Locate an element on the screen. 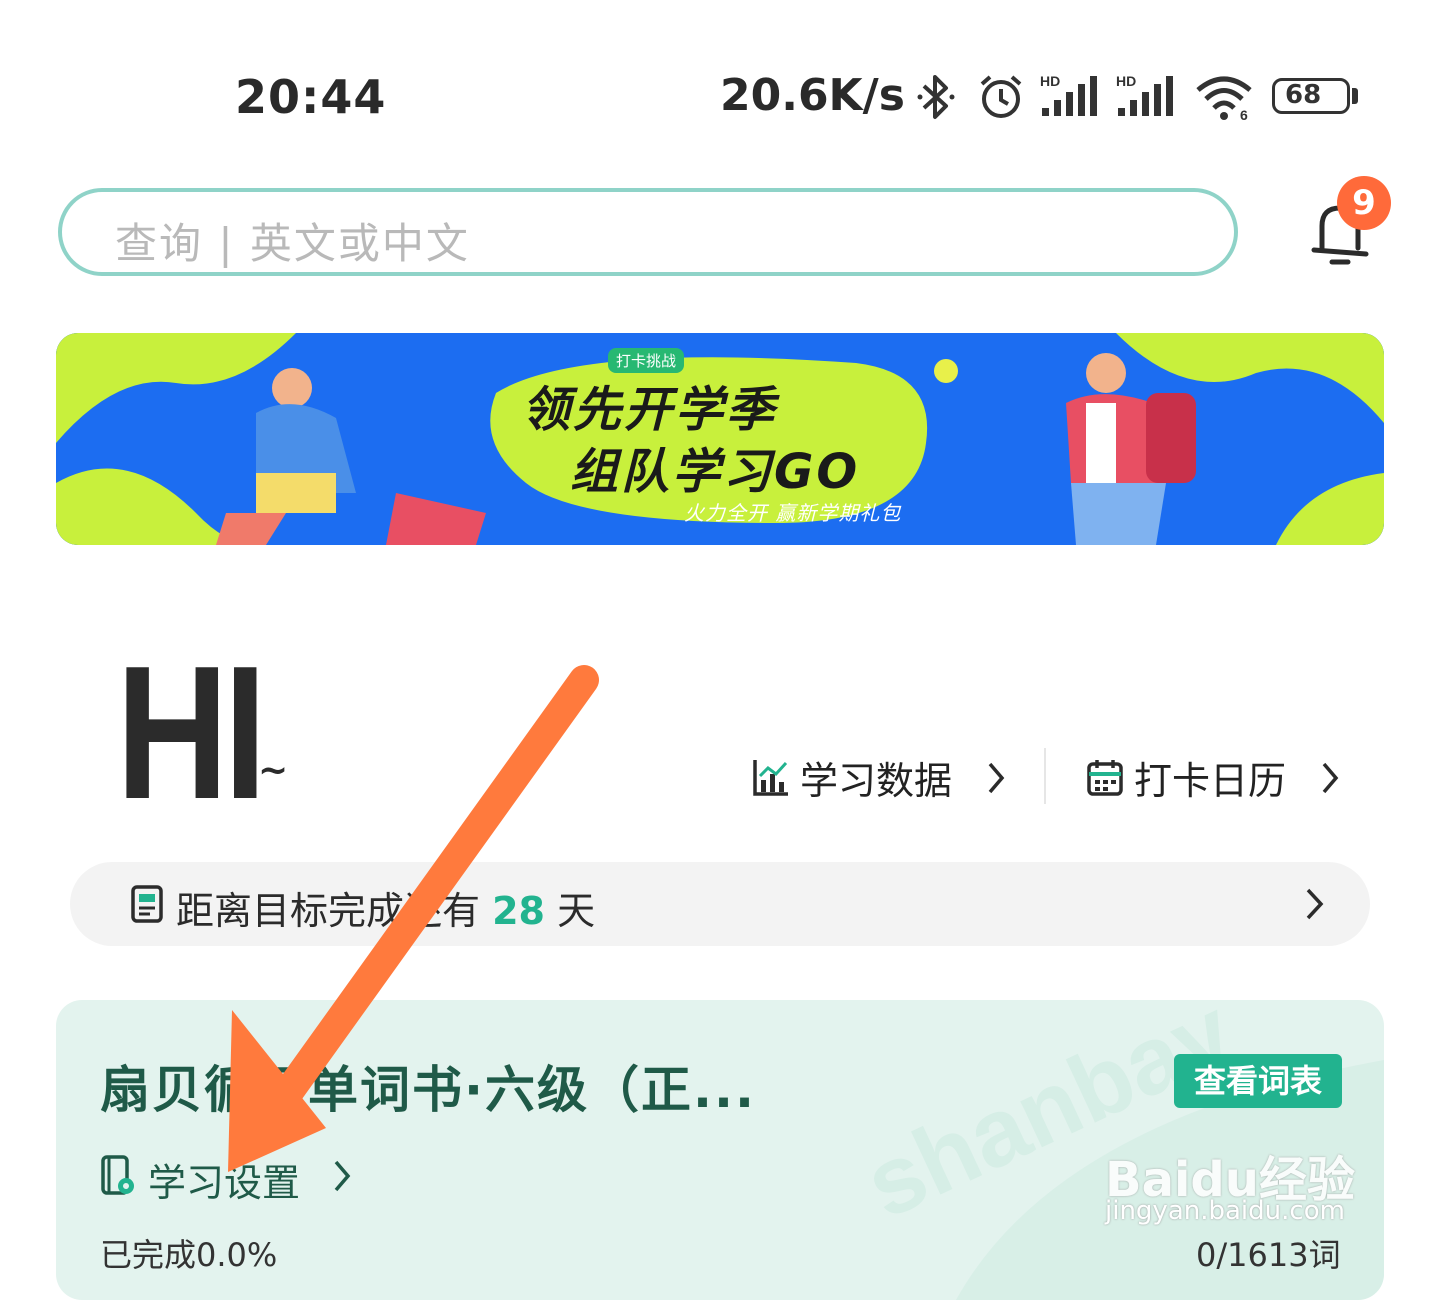  goal-prefix: 距离目标完成还有 is located at coordinates (328, 911).